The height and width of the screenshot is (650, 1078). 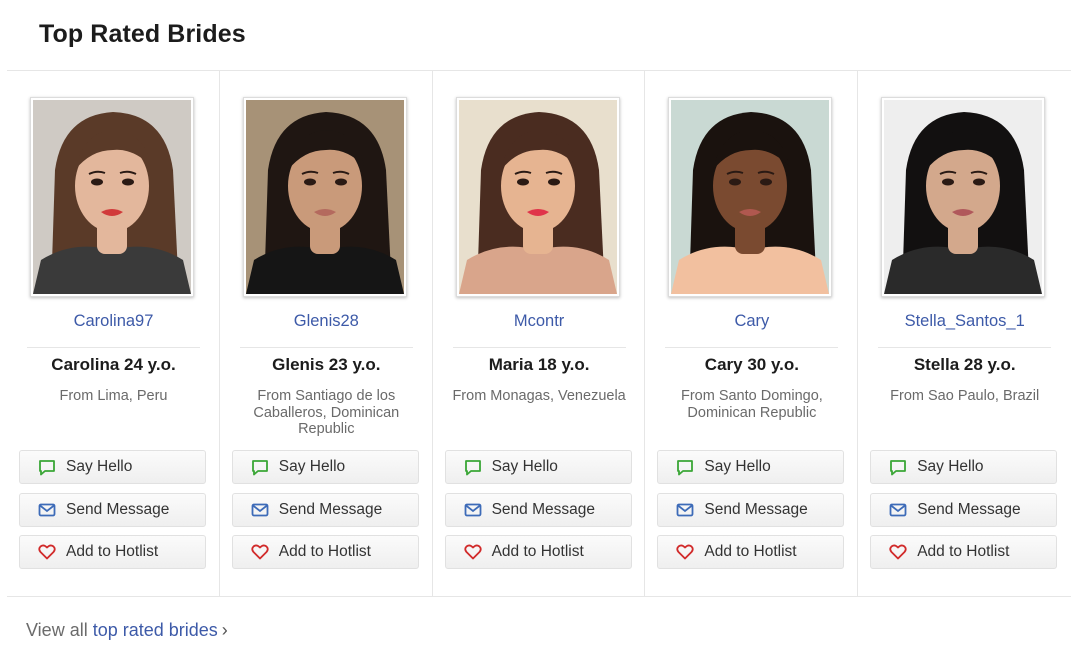 What do you see at coordinates (57, 630) in the screenshot?
I see `view-all-prefix: View all` at bounding box center [57, 630].